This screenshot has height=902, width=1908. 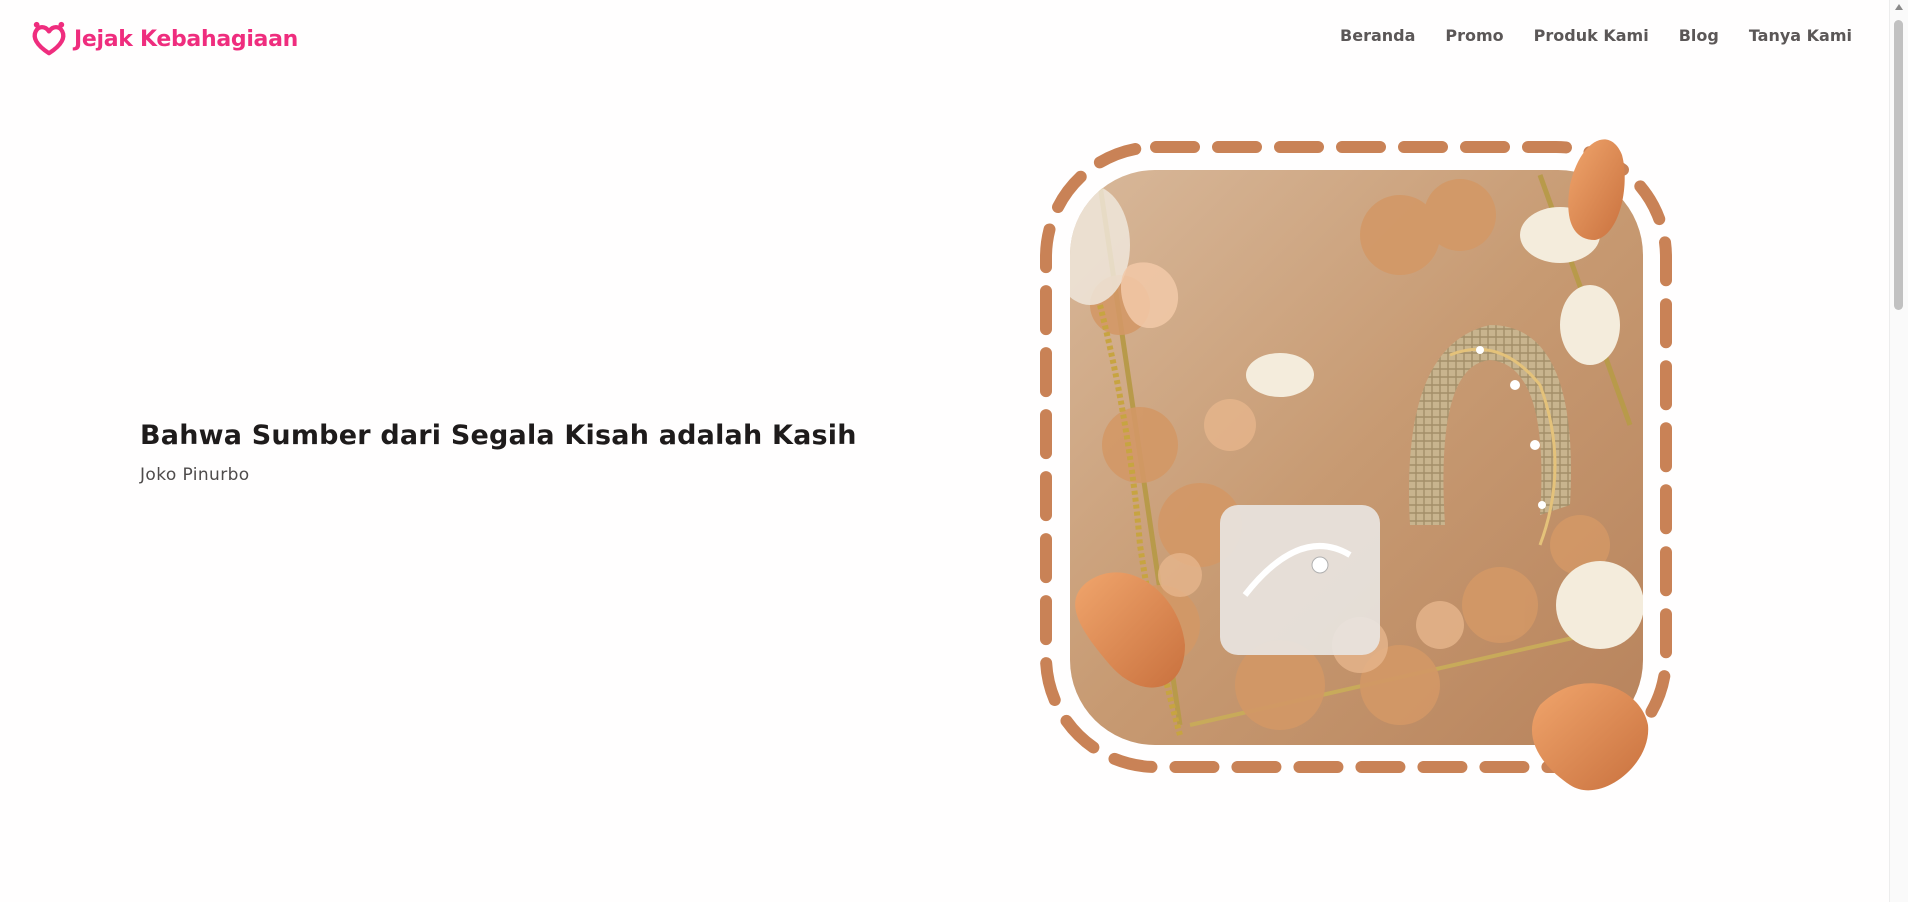 I want to click on hero-author: Joko Pinurbo, so click(x=195, y=475).